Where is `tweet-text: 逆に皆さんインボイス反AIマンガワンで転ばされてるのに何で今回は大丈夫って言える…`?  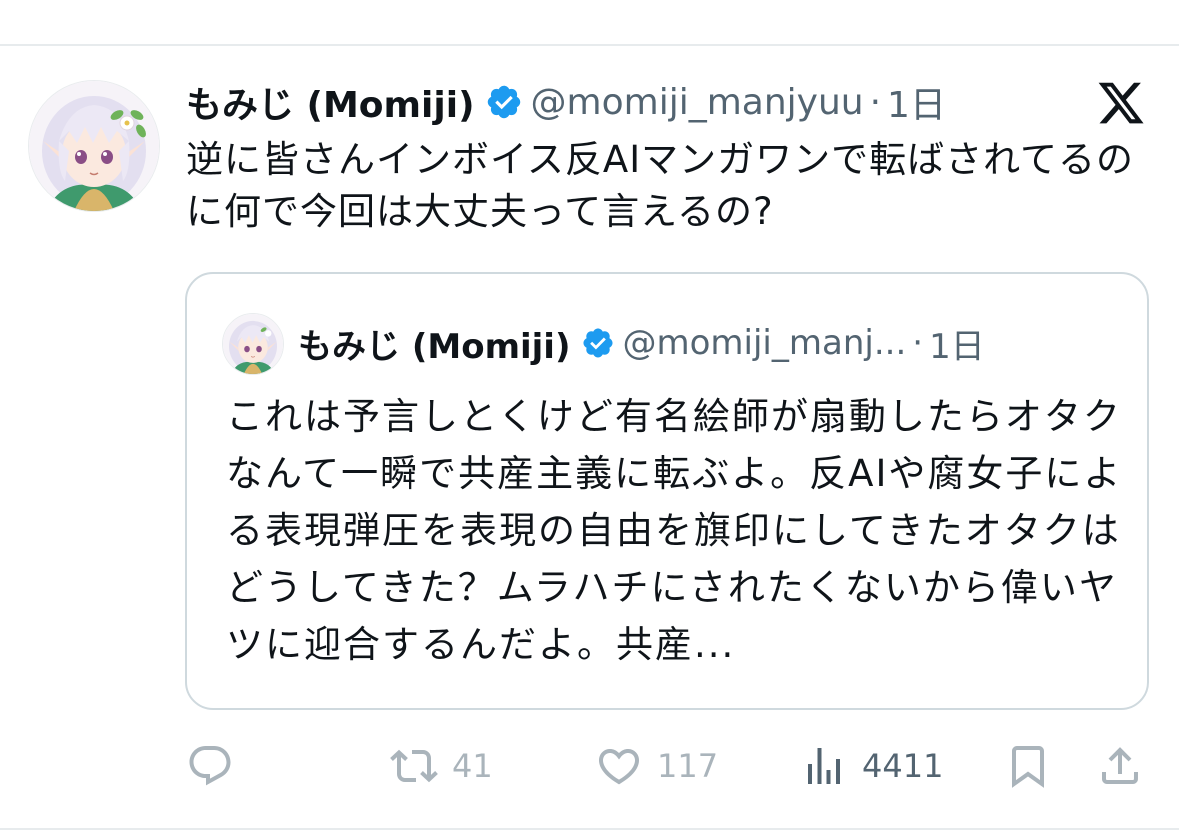 tweet-text: 逆に皆さんインボイス反AIマンガワンで転ばされてるのに何で今回は大丈夫って言える… is located at coordinates (660, 185).